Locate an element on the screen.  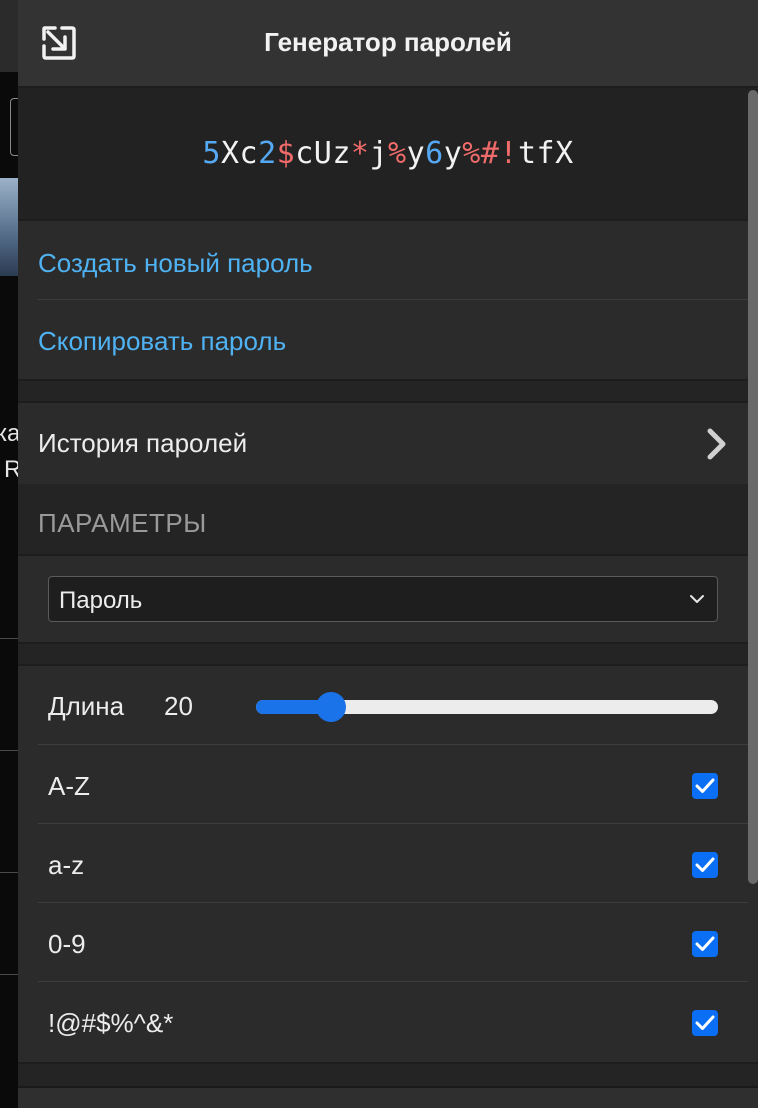
option-label-symbols: !@#$%^&* is located at coordinates (111, 1023).